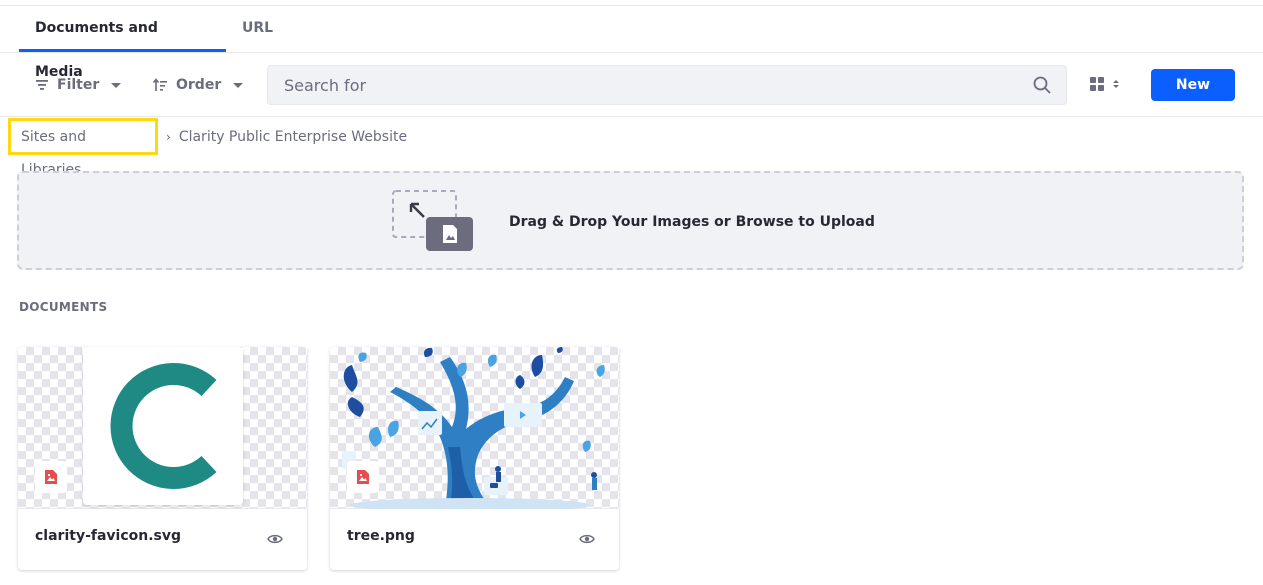 Image resolution: width=1263 pixels, height=585 pixels. Describe the element at coordinates (159, 84) in the screenshot. I see `sort-icon` at that location.